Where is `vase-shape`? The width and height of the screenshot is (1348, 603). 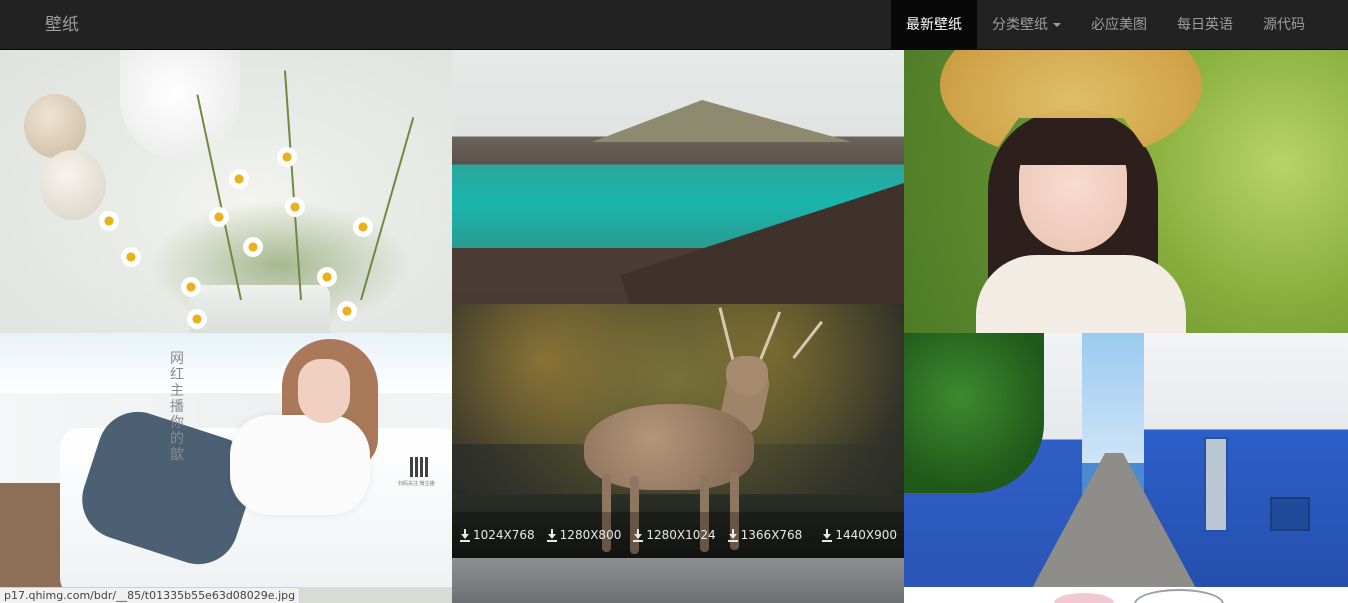
vase-shape is located at coordinates (260, 309).